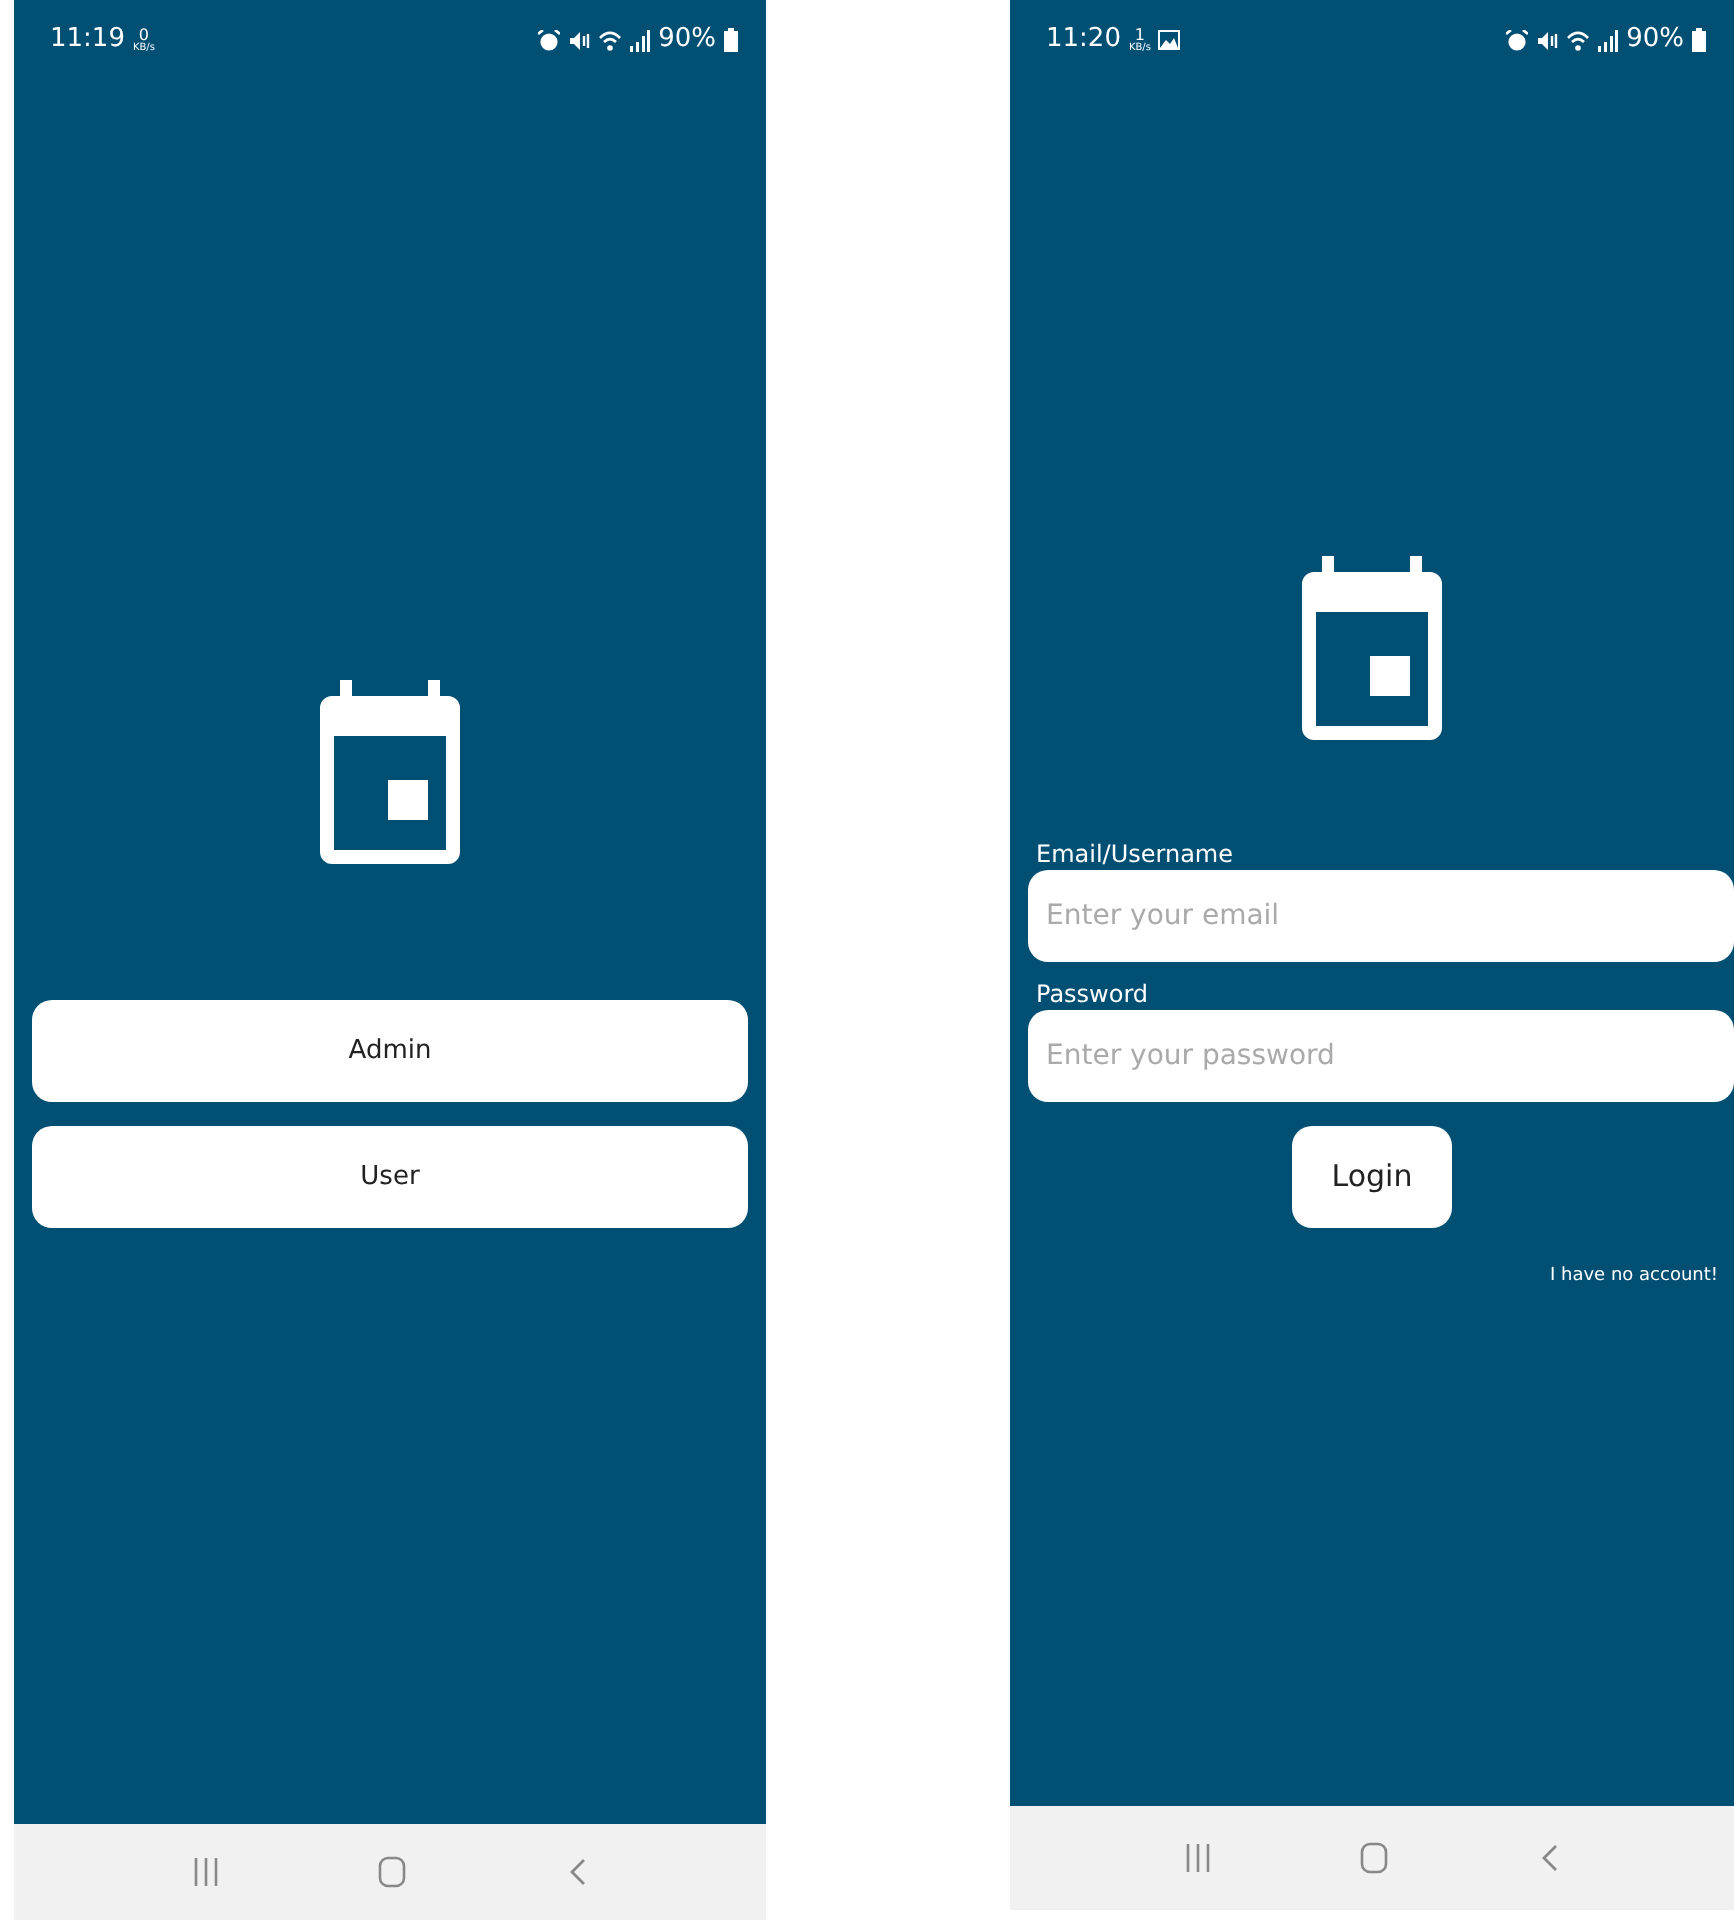 The width and height of the screenshot is (1734, 1922). Describe the element at coordinates (1140, 35) in the screenshot. I see `net-speed-value: 1` at that location.